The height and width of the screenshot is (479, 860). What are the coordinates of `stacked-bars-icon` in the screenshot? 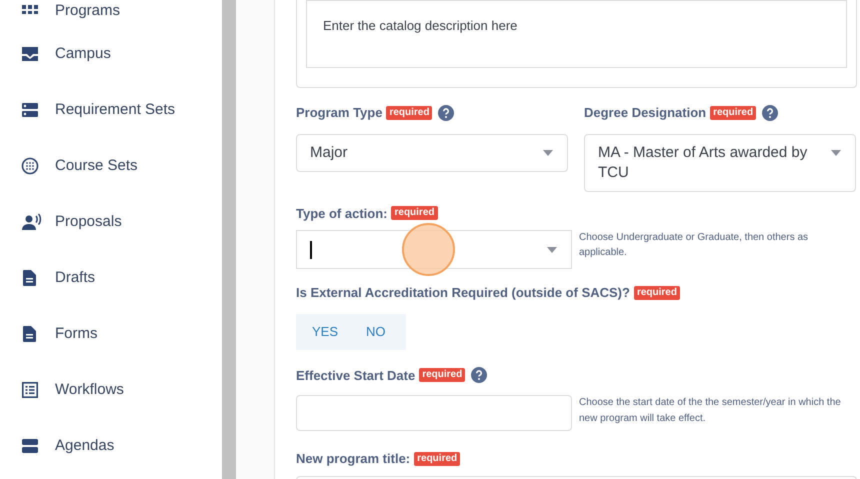 It's located at (30, 446).